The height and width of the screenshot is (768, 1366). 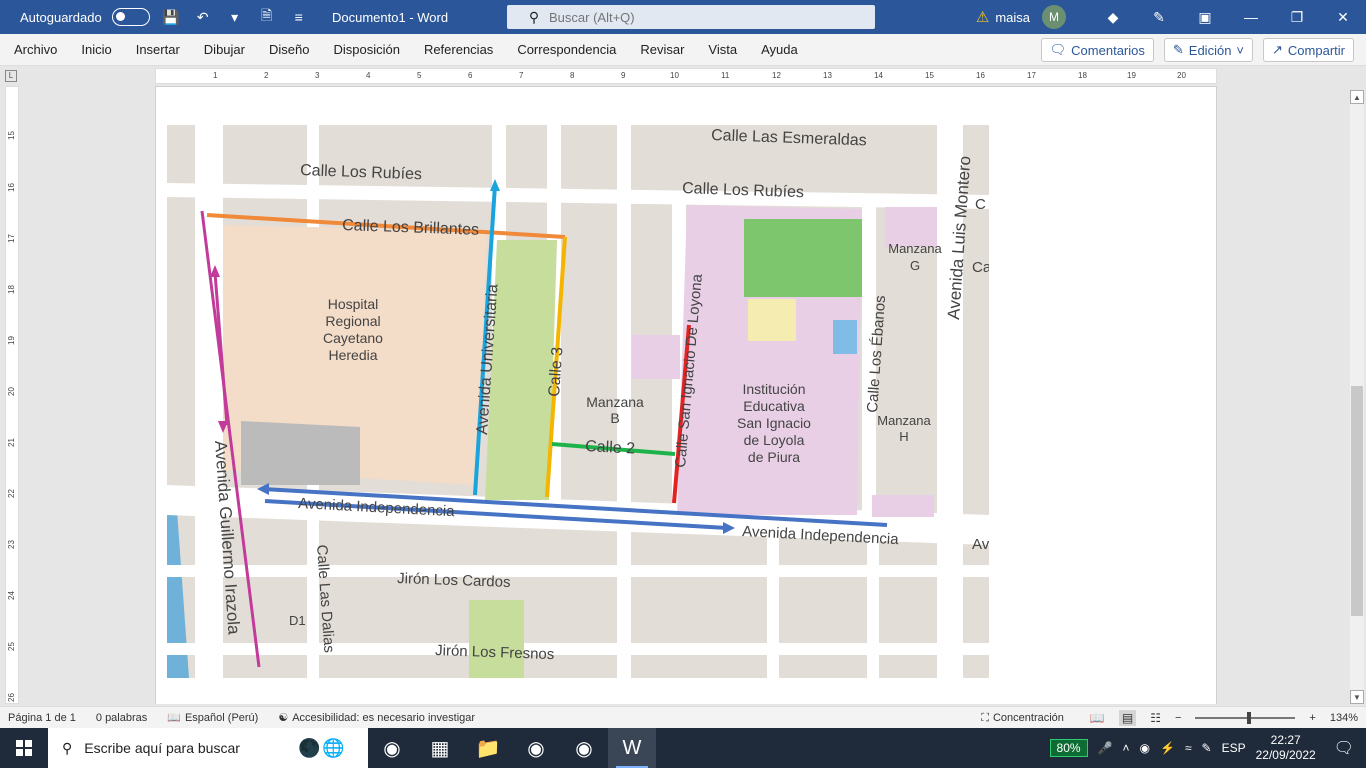 What do you see at coordinates (1178, 718) in the screenshot?
I see `zoom-out-icon: −` at bounding box center [1178, 718].